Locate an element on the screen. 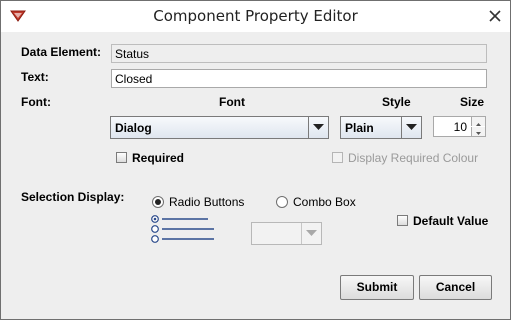  font-combo-arrow is located at coordinates (318, 127).